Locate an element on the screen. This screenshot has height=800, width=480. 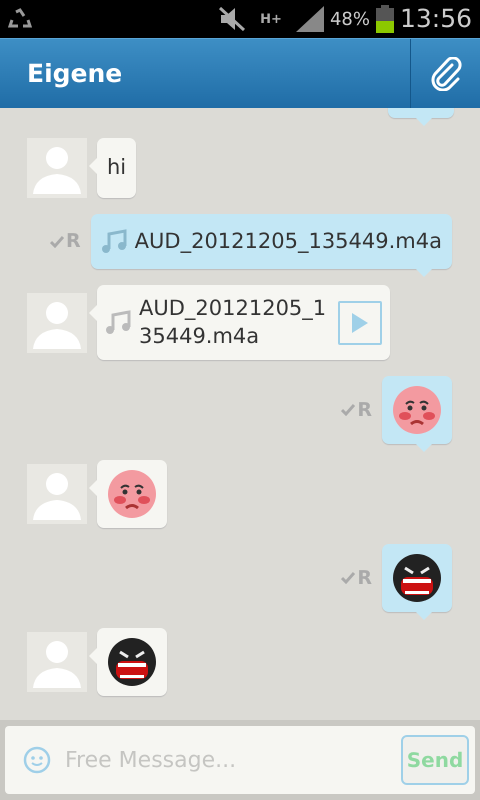
play-button is located at coordinates (360, 322).